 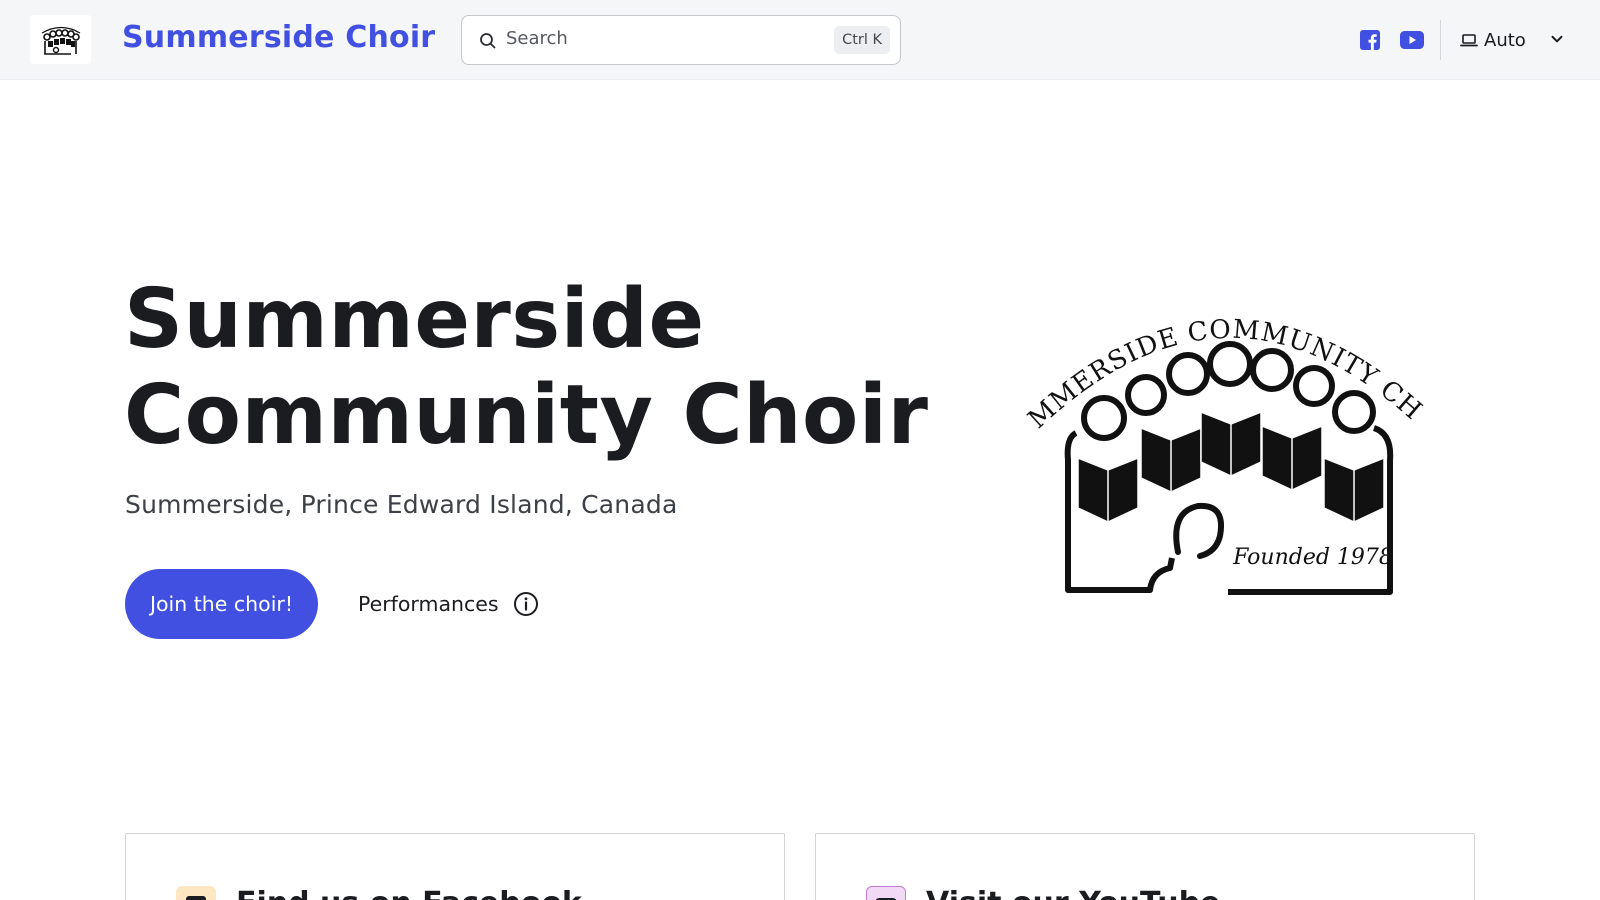 What do you see at coordinates (1505, 40) in the screenshot?
I see `theme-label: Auto` at bounding box center [1505, 40].